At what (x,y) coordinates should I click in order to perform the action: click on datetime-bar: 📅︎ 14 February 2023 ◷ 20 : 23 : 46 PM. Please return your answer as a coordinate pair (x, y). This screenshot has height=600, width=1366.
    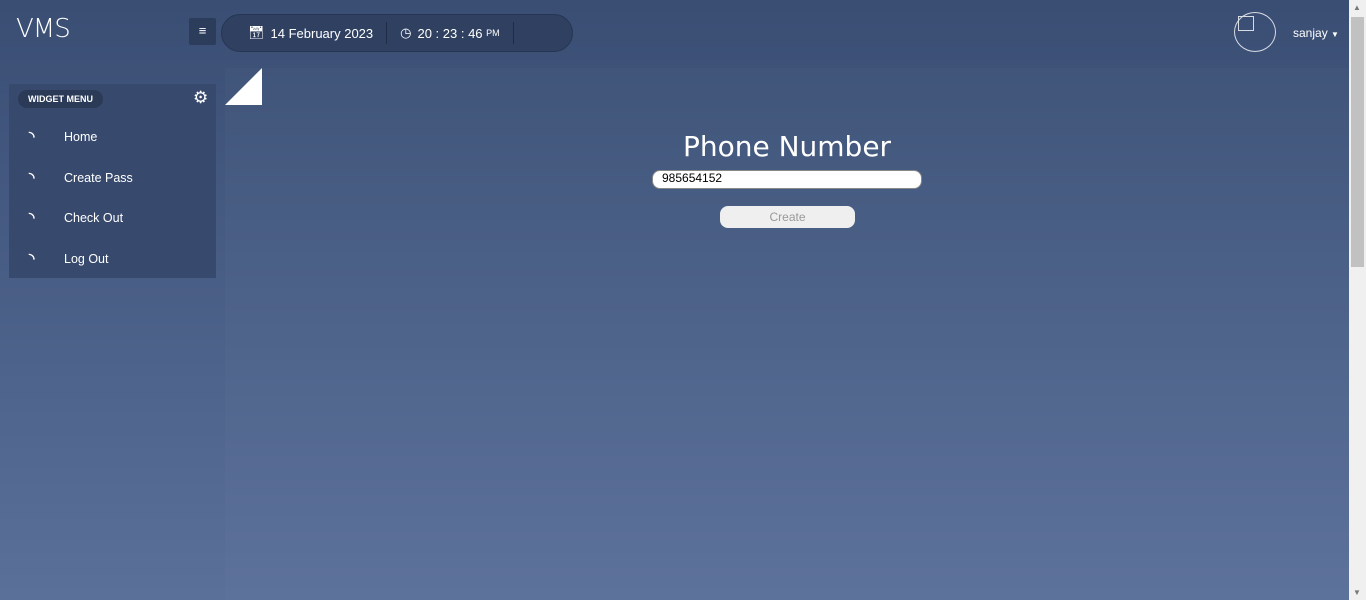
    Looking at the image, I should click on (397, 33).